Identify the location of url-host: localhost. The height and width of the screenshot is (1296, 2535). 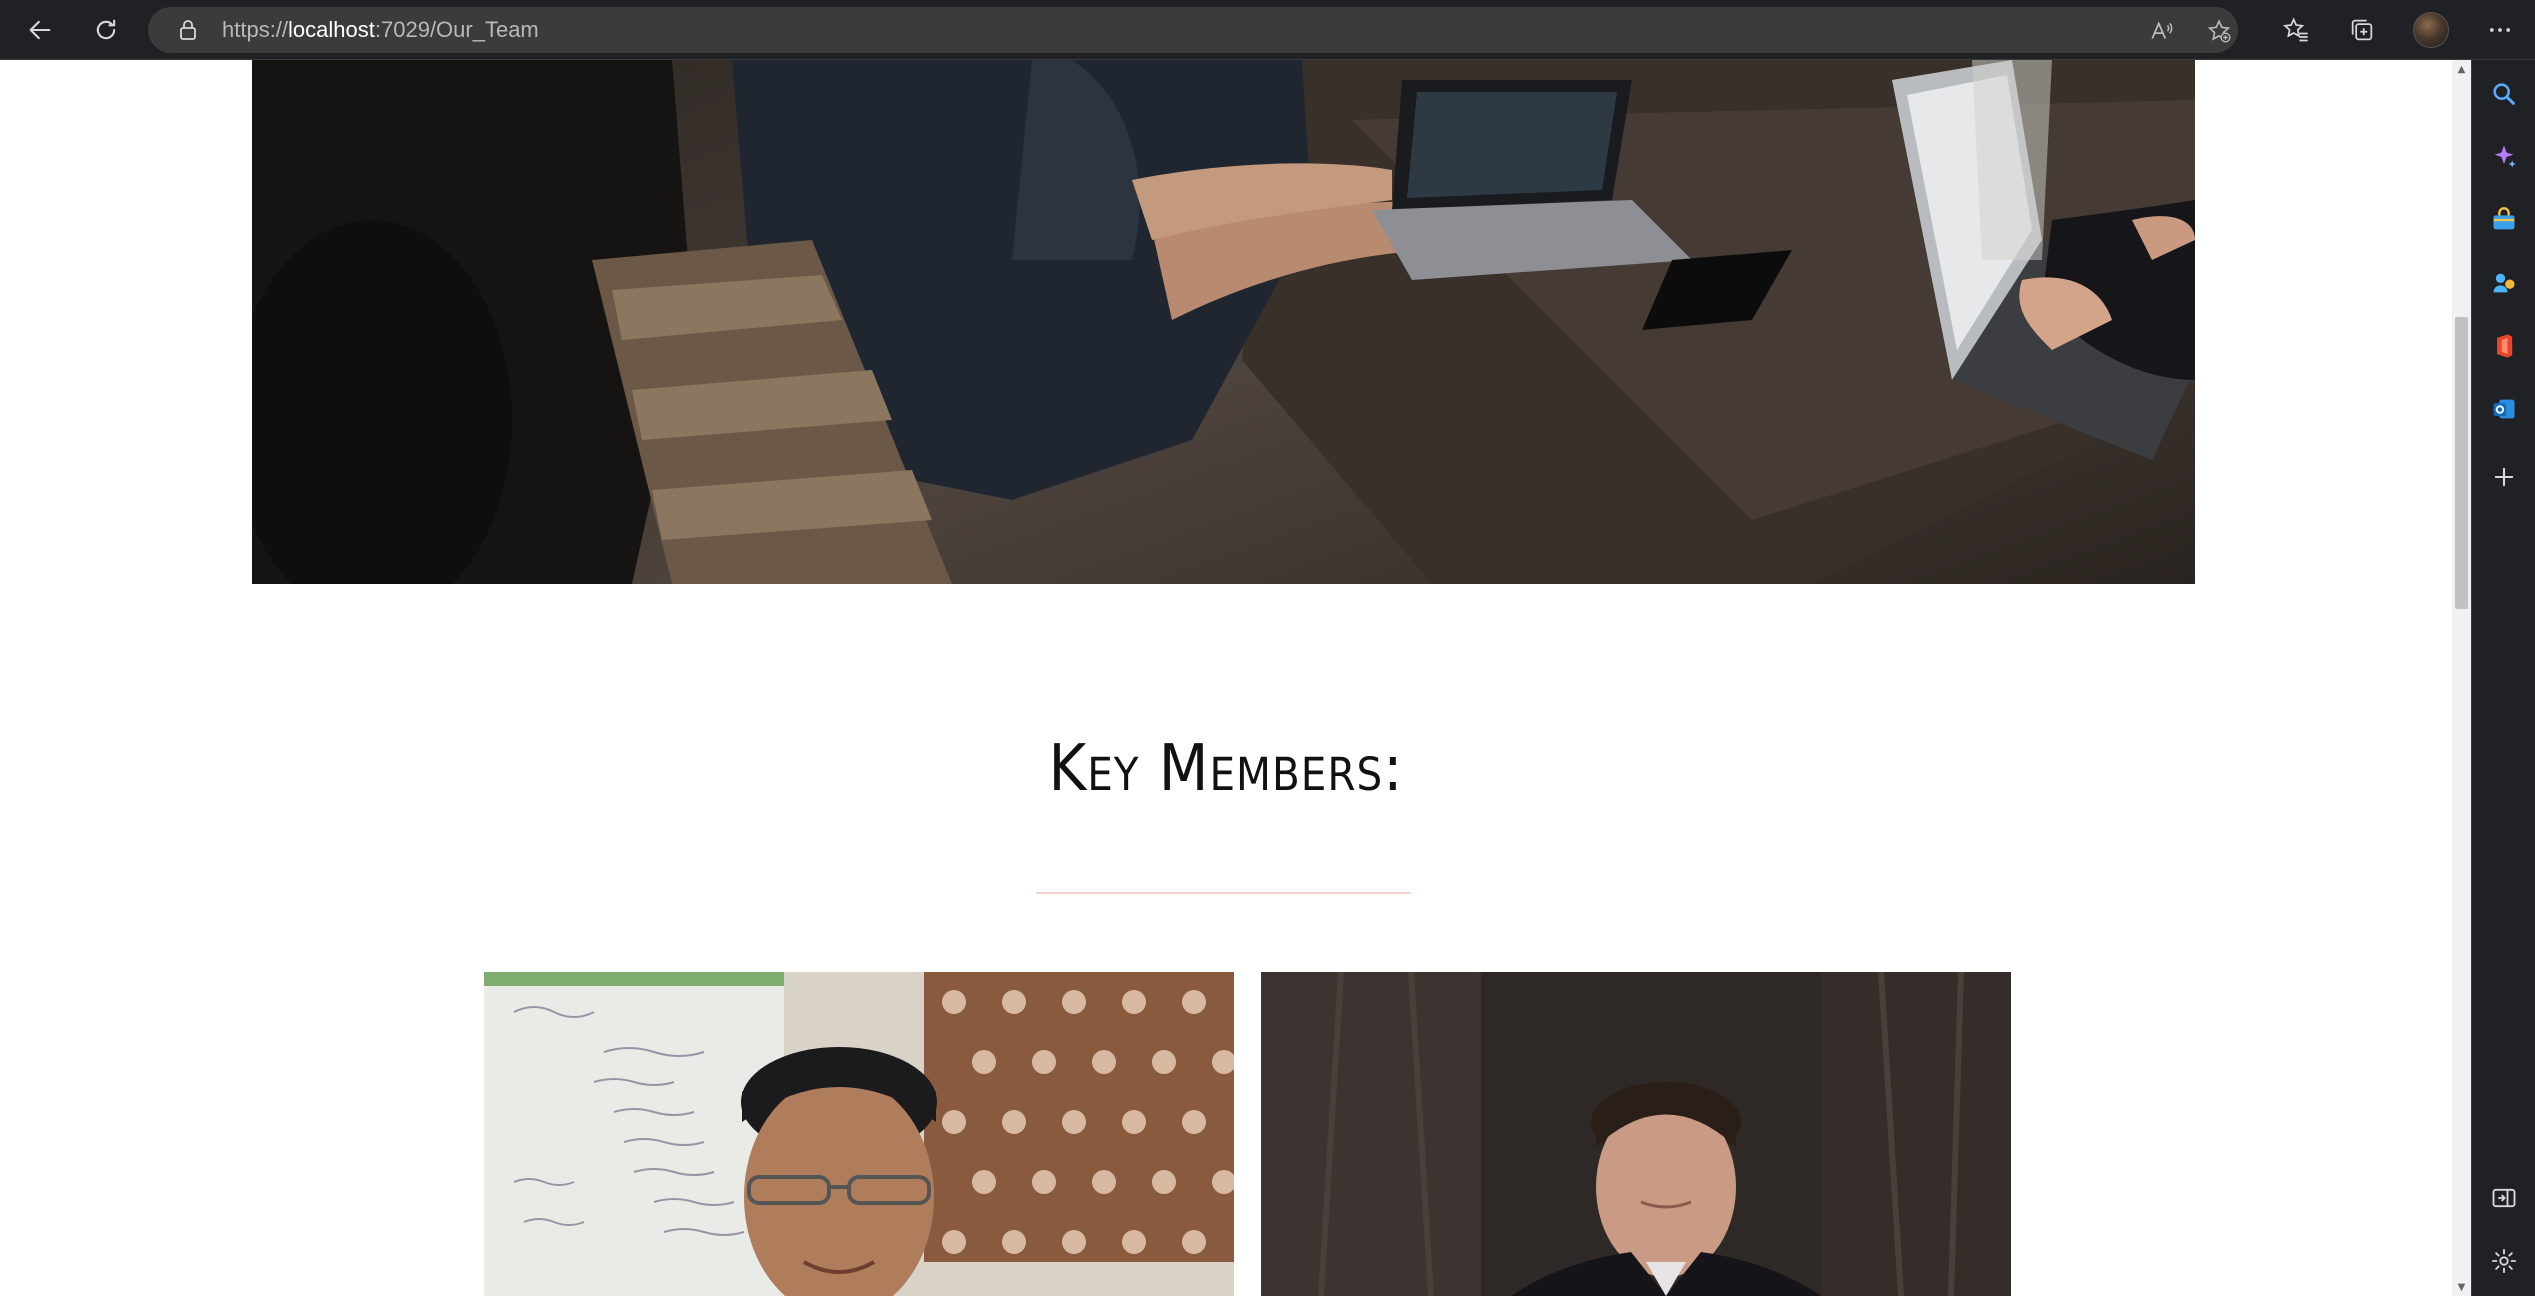
(331, 29).